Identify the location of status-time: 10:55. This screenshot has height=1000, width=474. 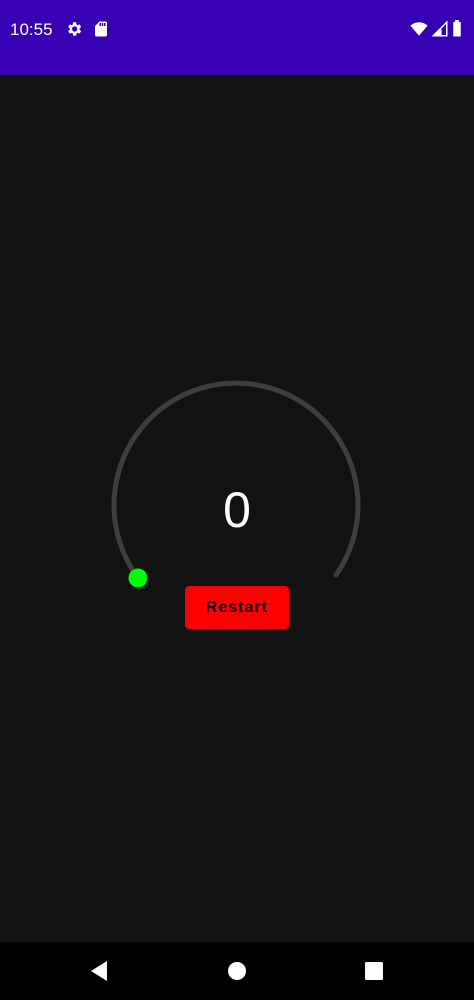
(31, 29).